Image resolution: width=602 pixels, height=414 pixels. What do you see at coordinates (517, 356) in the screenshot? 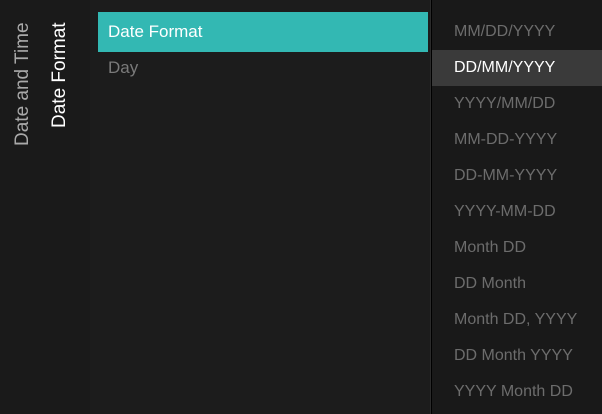
I see `option-dd-month-yyyy: DD Month YYYY` at bounding box center [517, 356].